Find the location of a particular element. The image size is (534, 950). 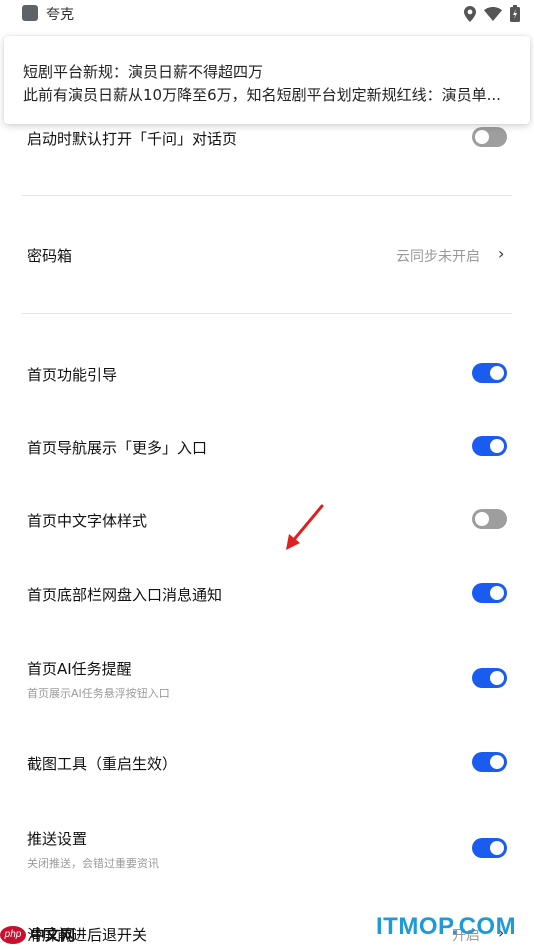

php-watermark: php 中文网 is located at coordinates (37, 934).